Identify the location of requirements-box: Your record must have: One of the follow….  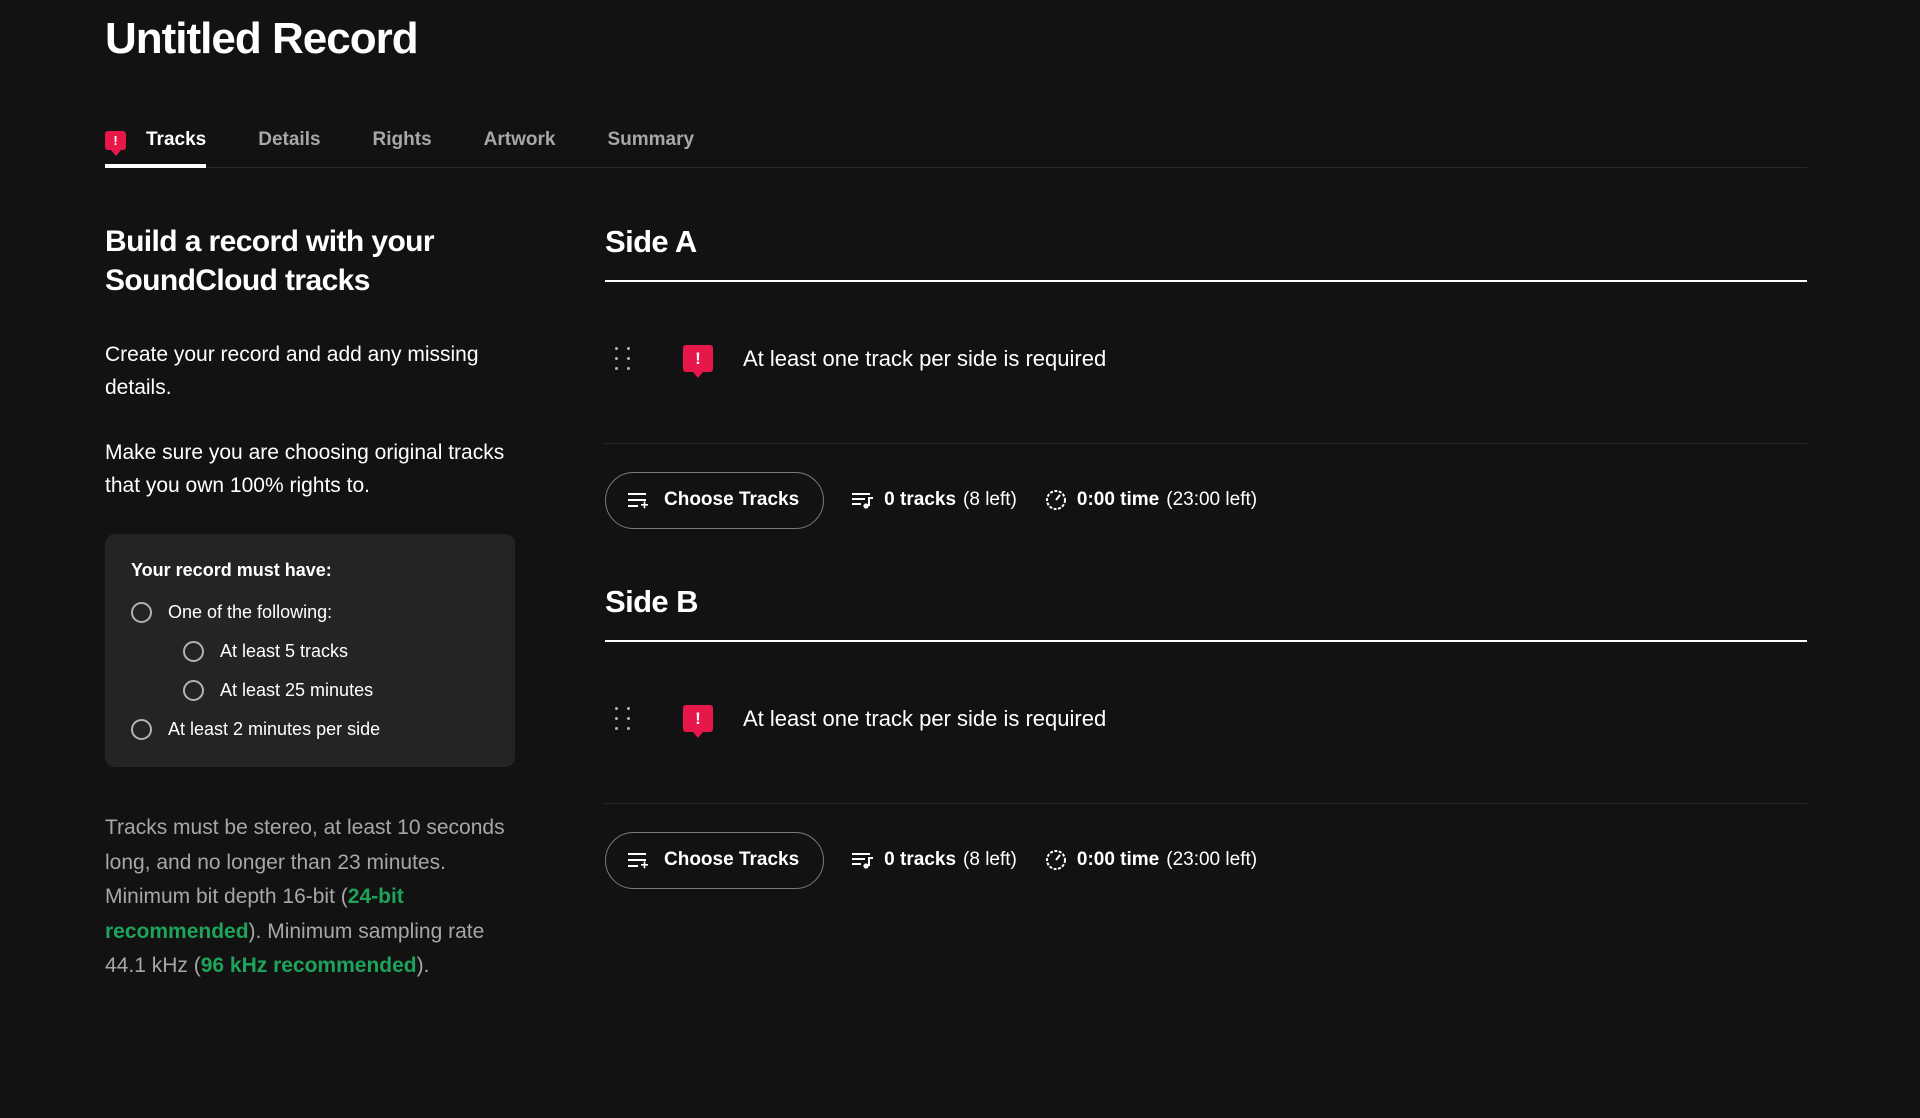
(310, 650).